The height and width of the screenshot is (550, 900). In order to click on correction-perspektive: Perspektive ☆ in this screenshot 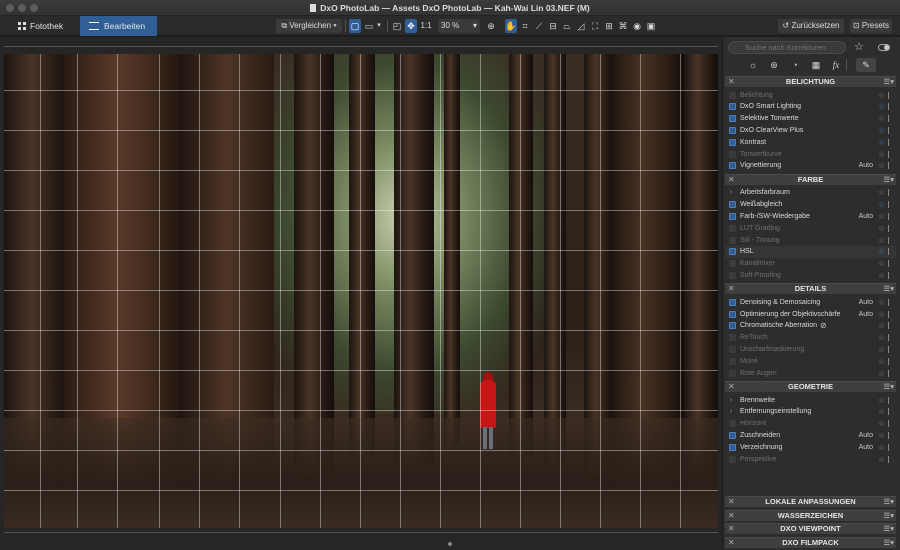, I will do `click(810, 460)`.